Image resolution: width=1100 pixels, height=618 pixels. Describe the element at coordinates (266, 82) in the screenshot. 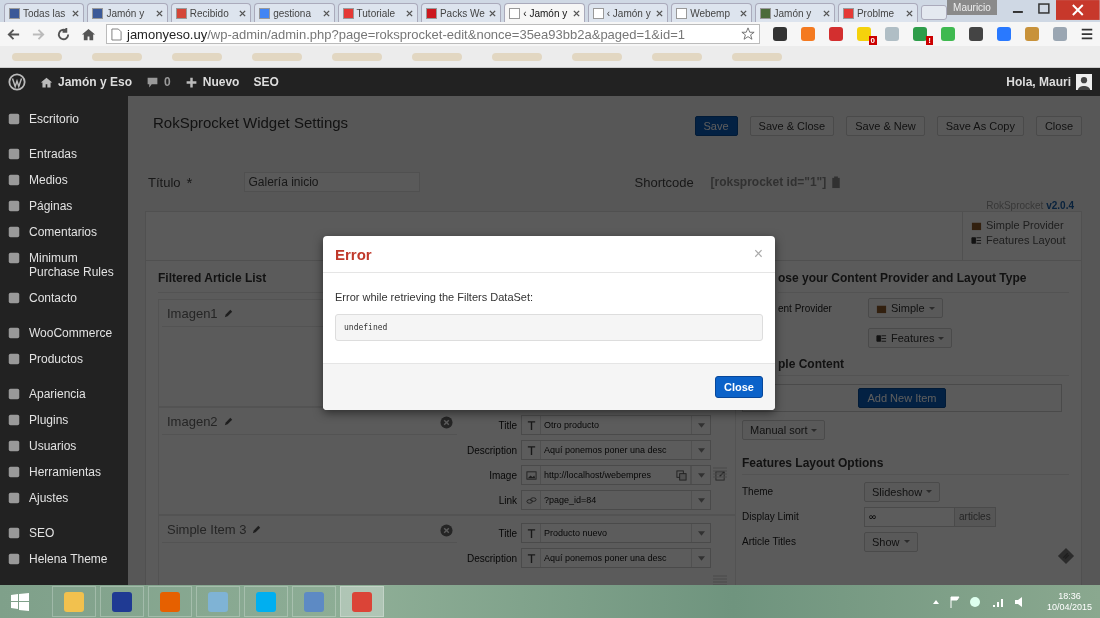

I see `seo-link: SEO` at that location.